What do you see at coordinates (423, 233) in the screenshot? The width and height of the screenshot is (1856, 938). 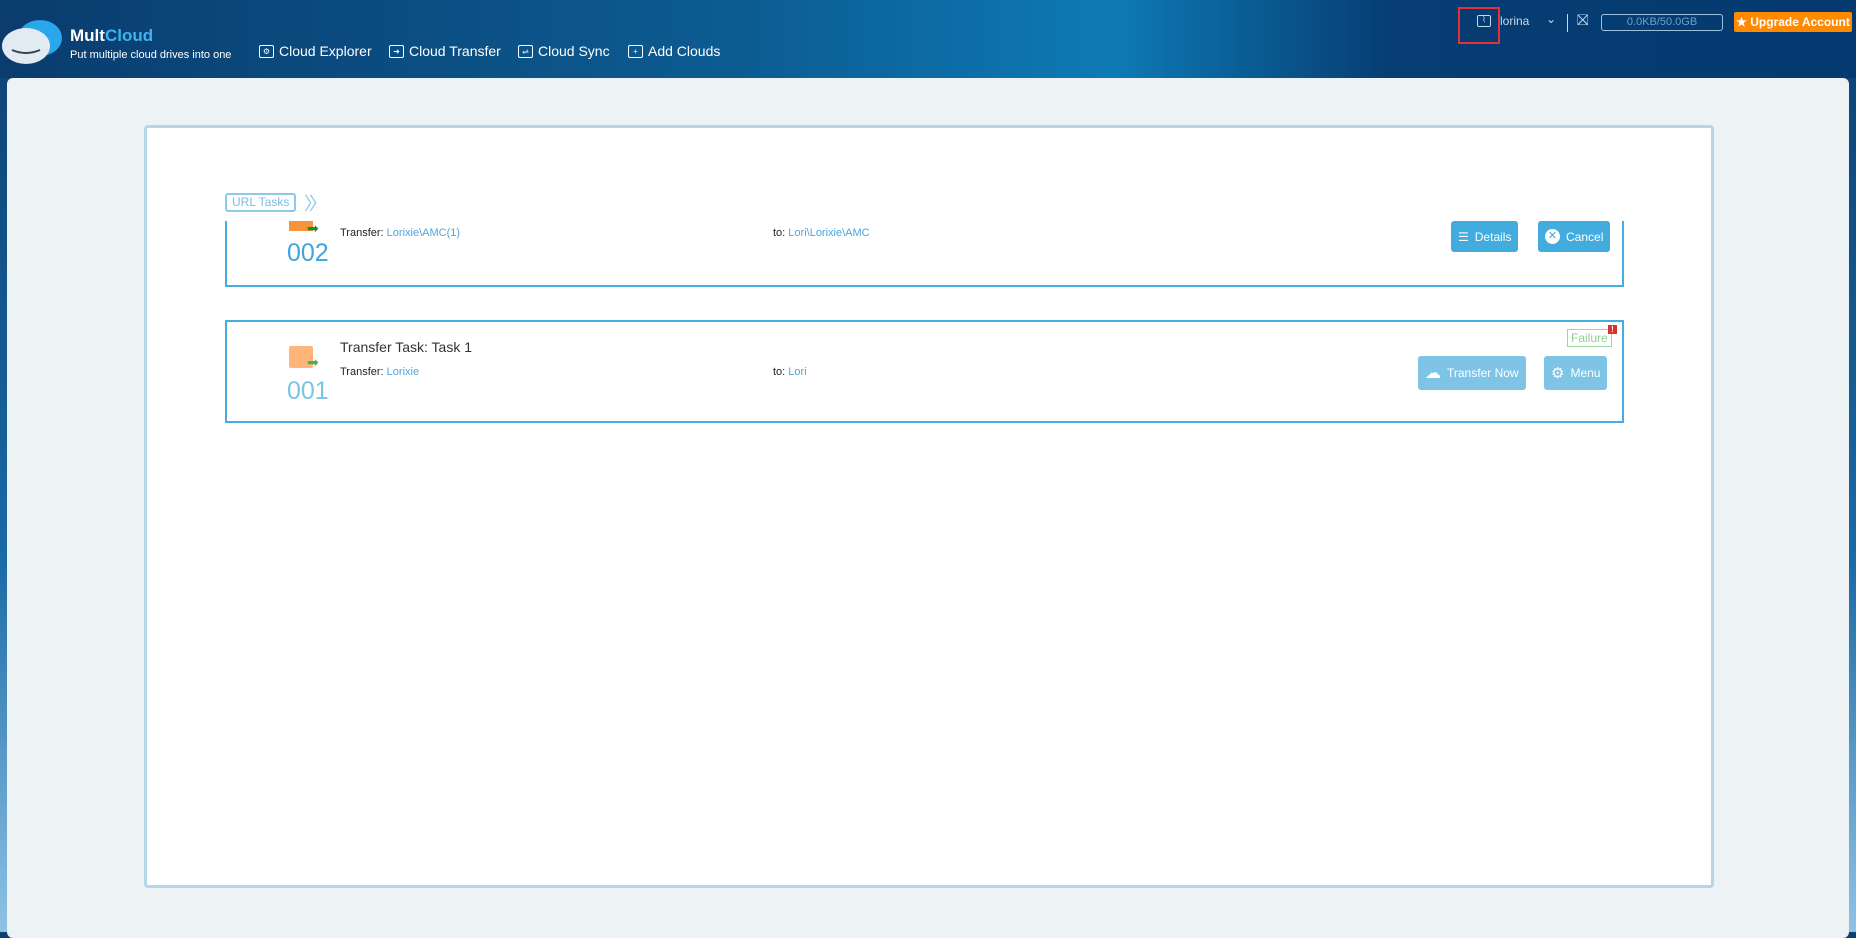 I see `source-link: Lorixie\AMC(1)` at bounding box center [423, 233].